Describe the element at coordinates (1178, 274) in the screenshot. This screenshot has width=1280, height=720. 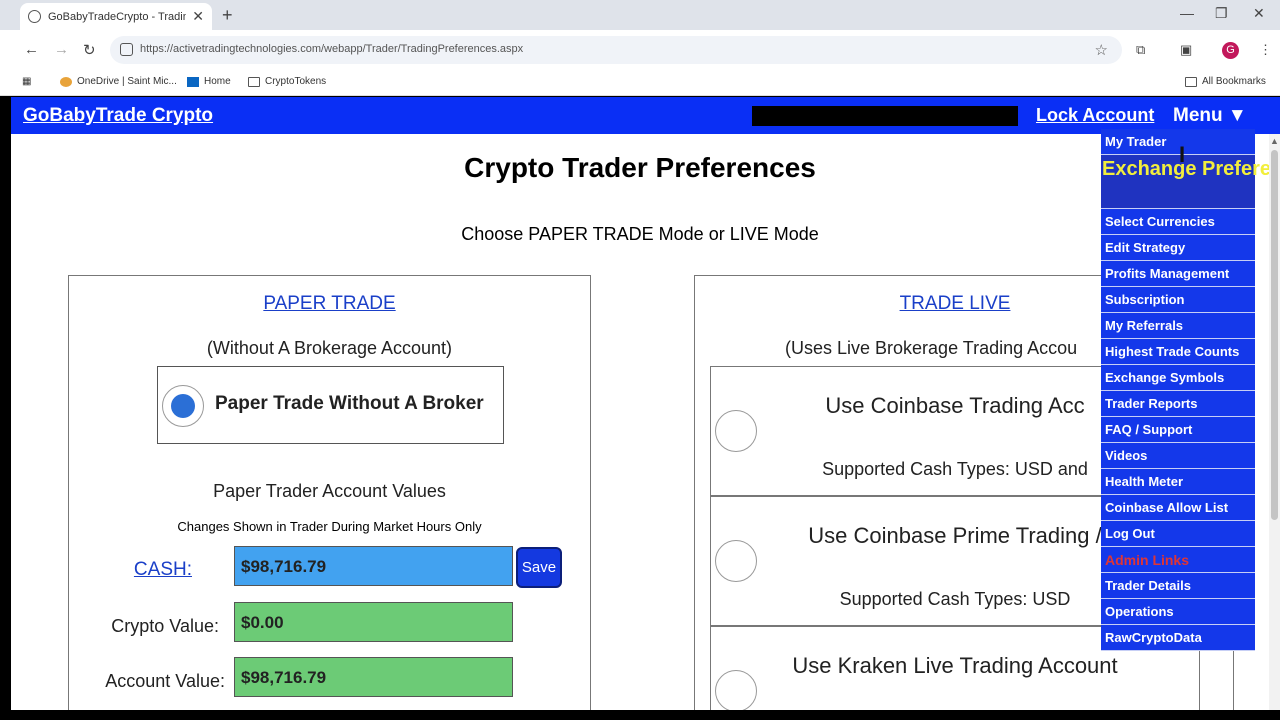
I see `menu-item-profits-management: Profits Management` at that location.